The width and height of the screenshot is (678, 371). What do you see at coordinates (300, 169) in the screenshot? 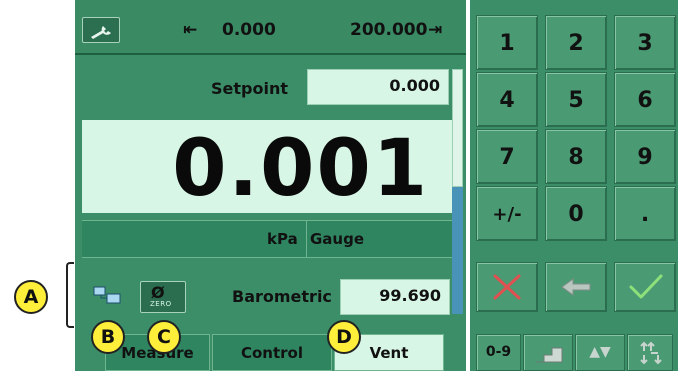
I see `reading-value: 0.001` at bounding box center [300, 169].